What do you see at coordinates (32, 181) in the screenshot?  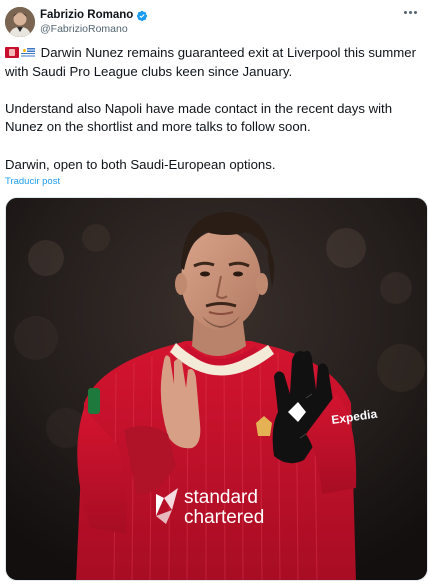 I see `translate-post-link: Traducir post` at bounding box center [32, 181].